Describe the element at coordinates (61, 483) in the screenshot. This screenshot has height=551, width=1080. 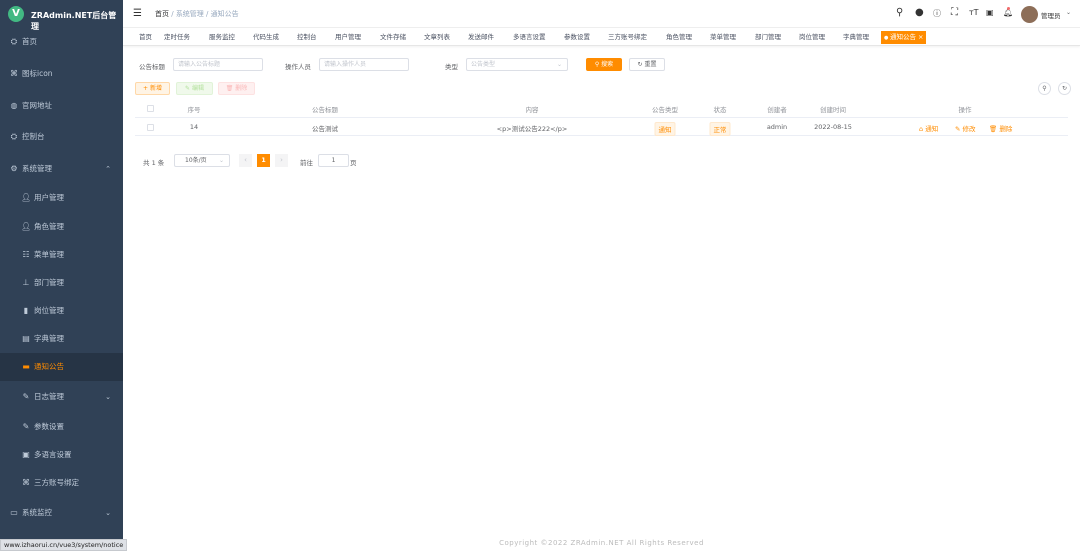
I see `sidebar-item-15: ⌘ 三方账号绑定` at that location.